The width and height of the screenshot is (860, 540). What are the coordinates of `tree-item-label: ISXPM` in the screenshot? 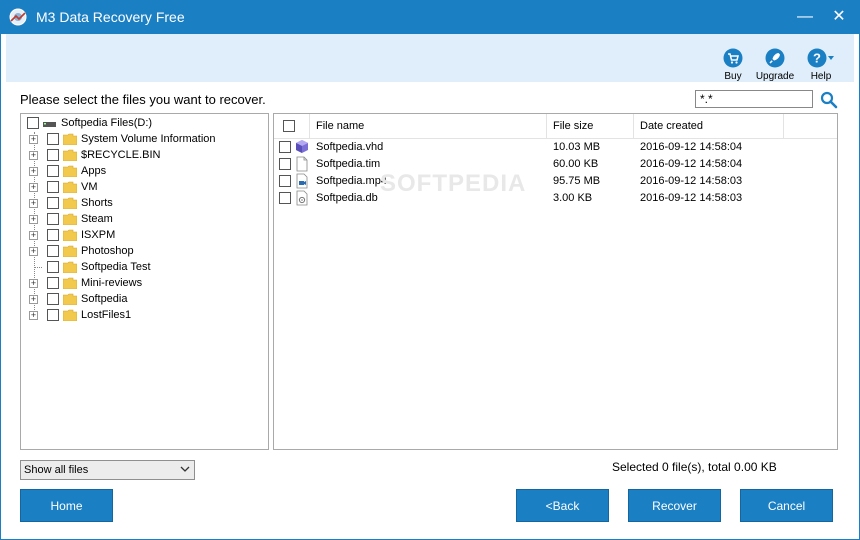 It's located at (98, 235).